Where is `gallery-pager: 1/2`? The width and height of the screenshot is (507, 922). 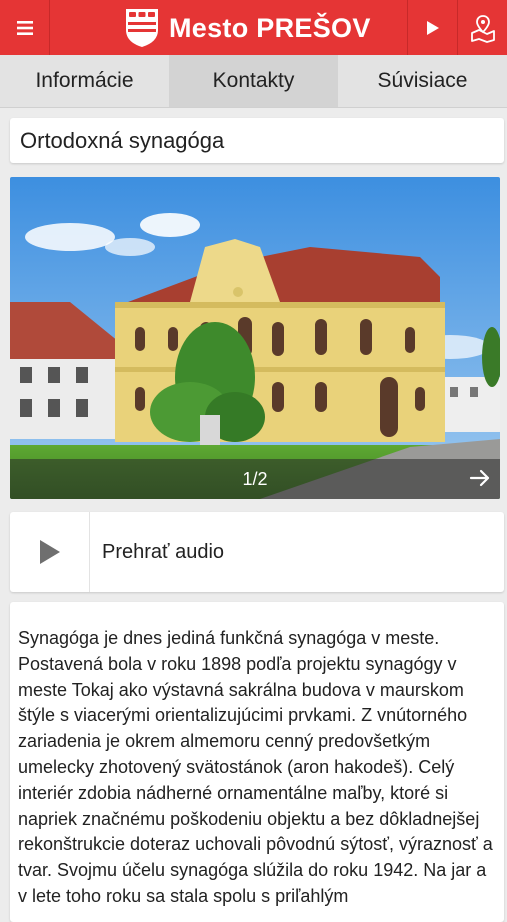
gallery-pager: 1/2 is located at coordinates (255, 479).